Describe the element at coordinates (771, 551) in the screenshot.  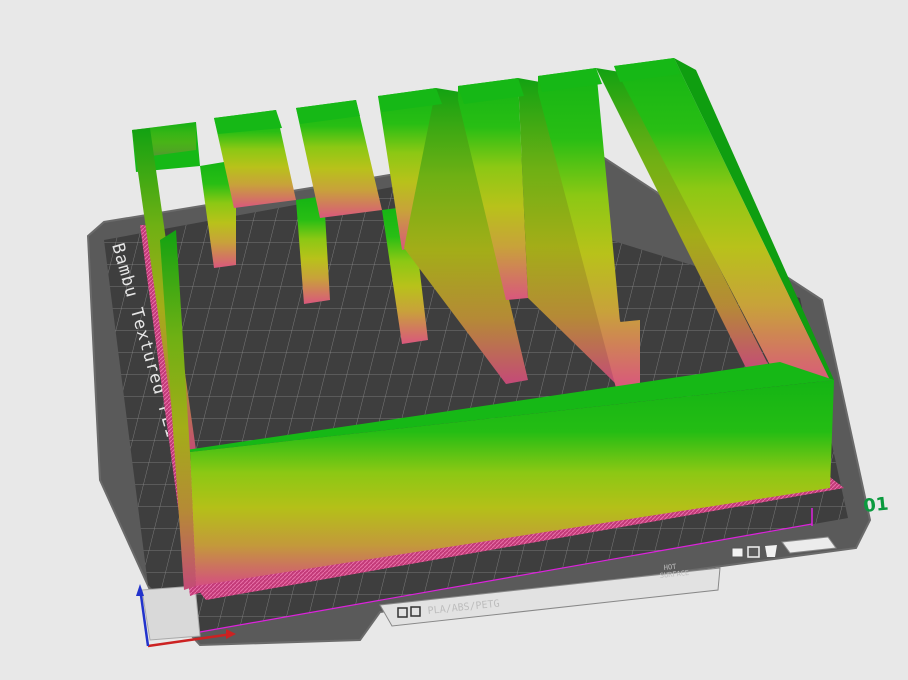
I see `delete-icon` at that location.